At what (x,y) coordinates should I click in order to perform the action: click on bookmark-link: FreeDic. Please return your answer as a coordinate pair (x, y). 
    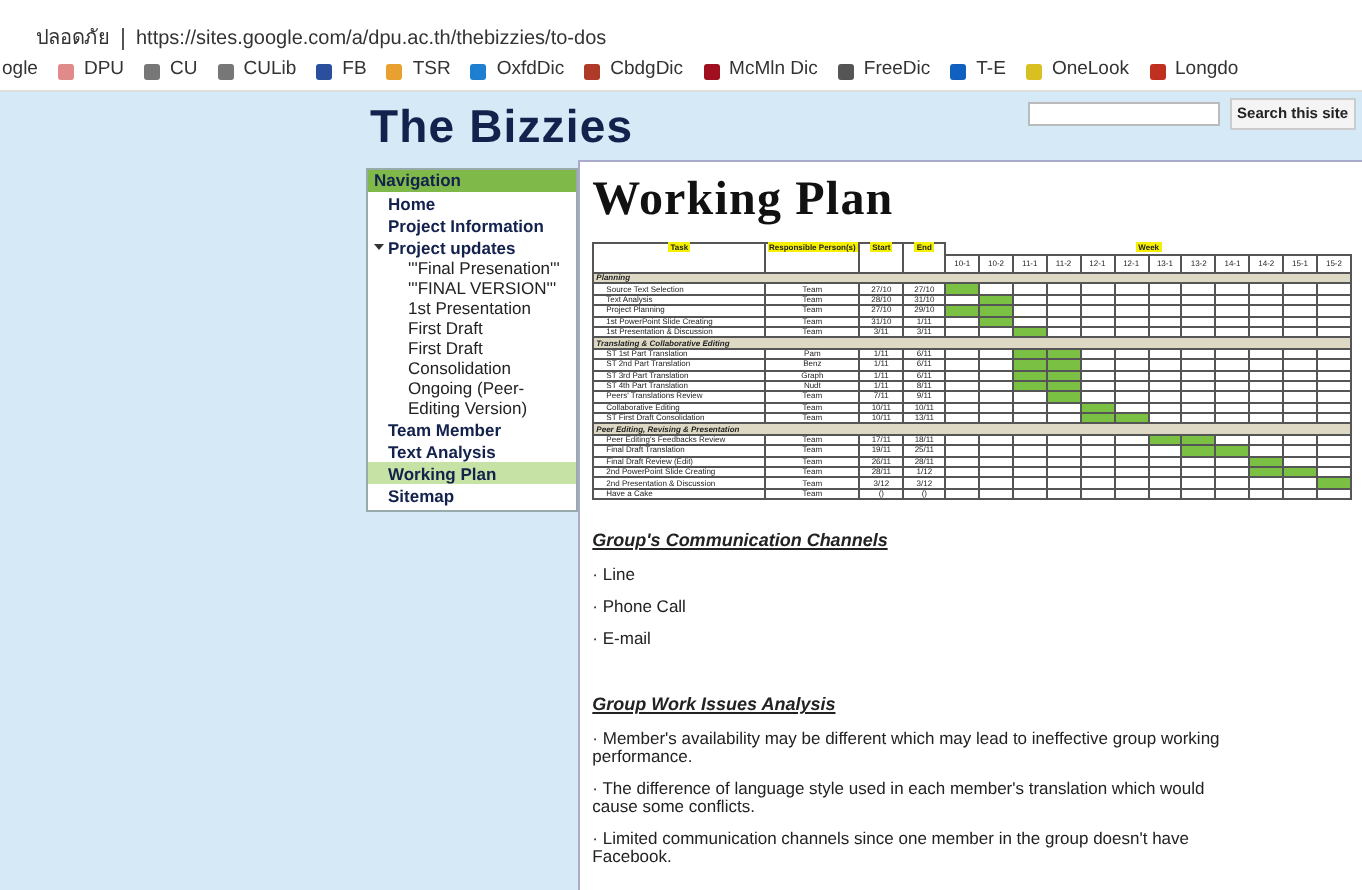
    Looking at the image, I should click on (883, 71).